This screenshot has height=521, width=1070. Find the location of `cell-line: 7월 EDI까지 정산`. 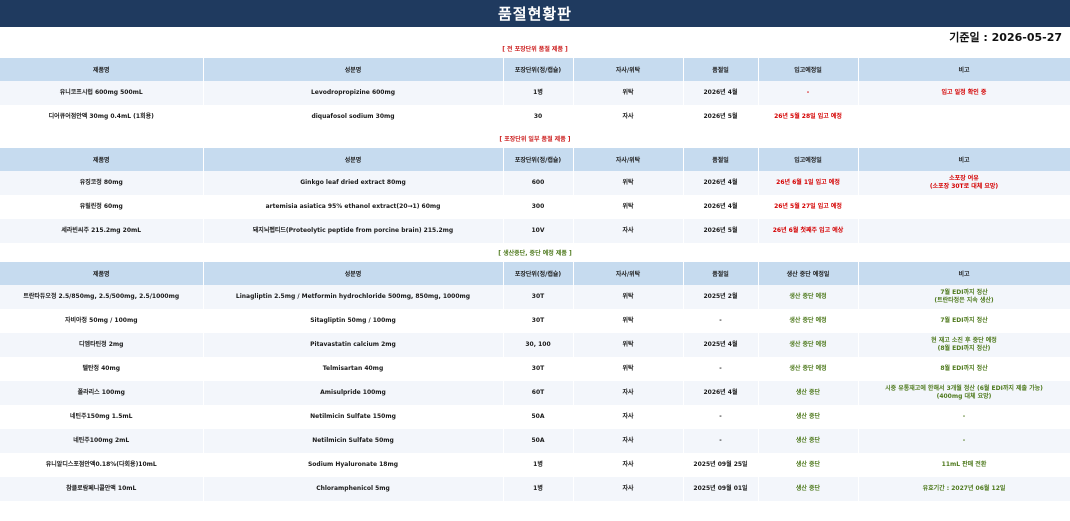

cell-line: 7월 EDI까지 정산 is located at coordinates (964, 320).